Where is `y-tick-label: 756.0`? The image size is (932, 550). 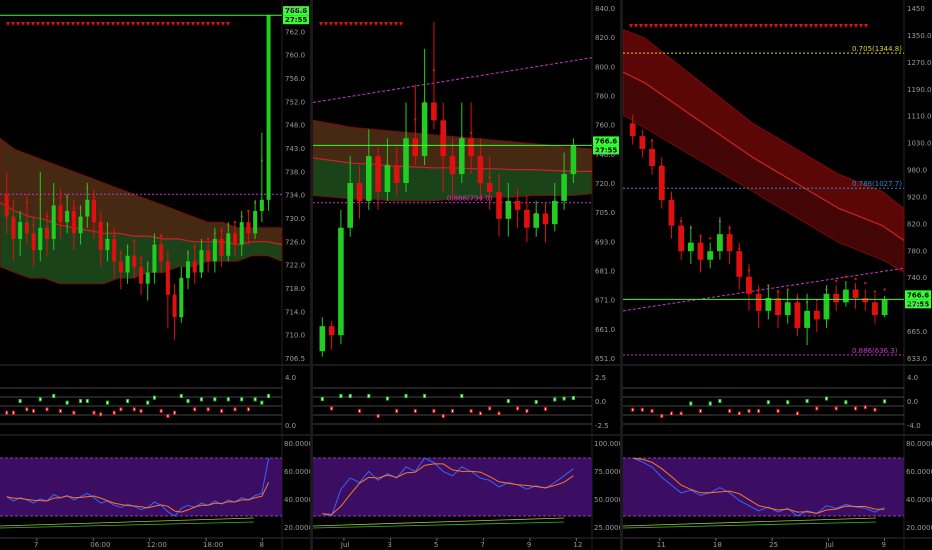 y-tick-label: 756.0 is located at coordinates (295, 79).